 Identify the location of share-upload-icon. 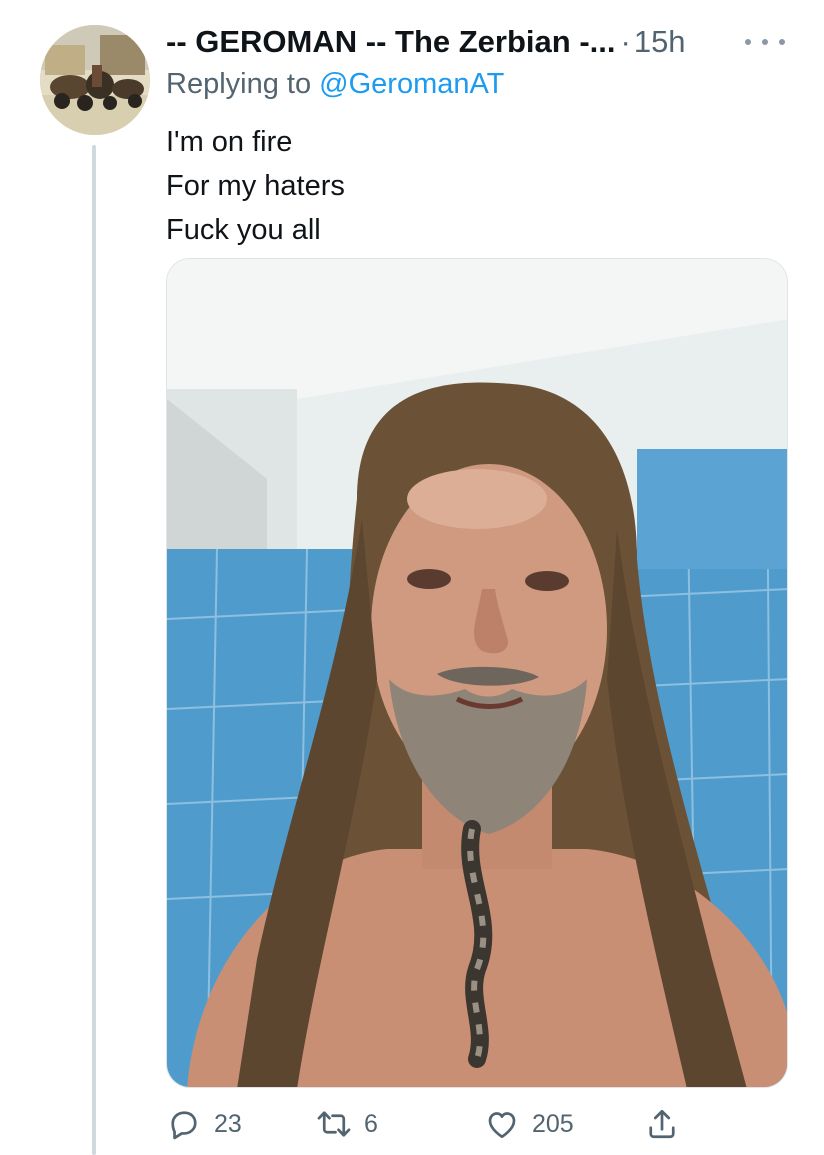
(662, 1124).